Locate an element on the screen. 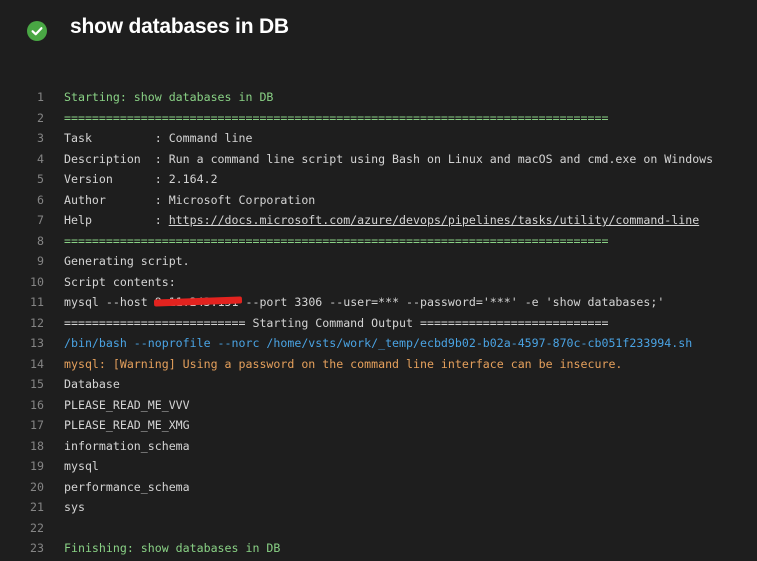 The height and width of the screenshot is (561, 757). log-line: 20 performance_schema is located at coordinates (378, 487).